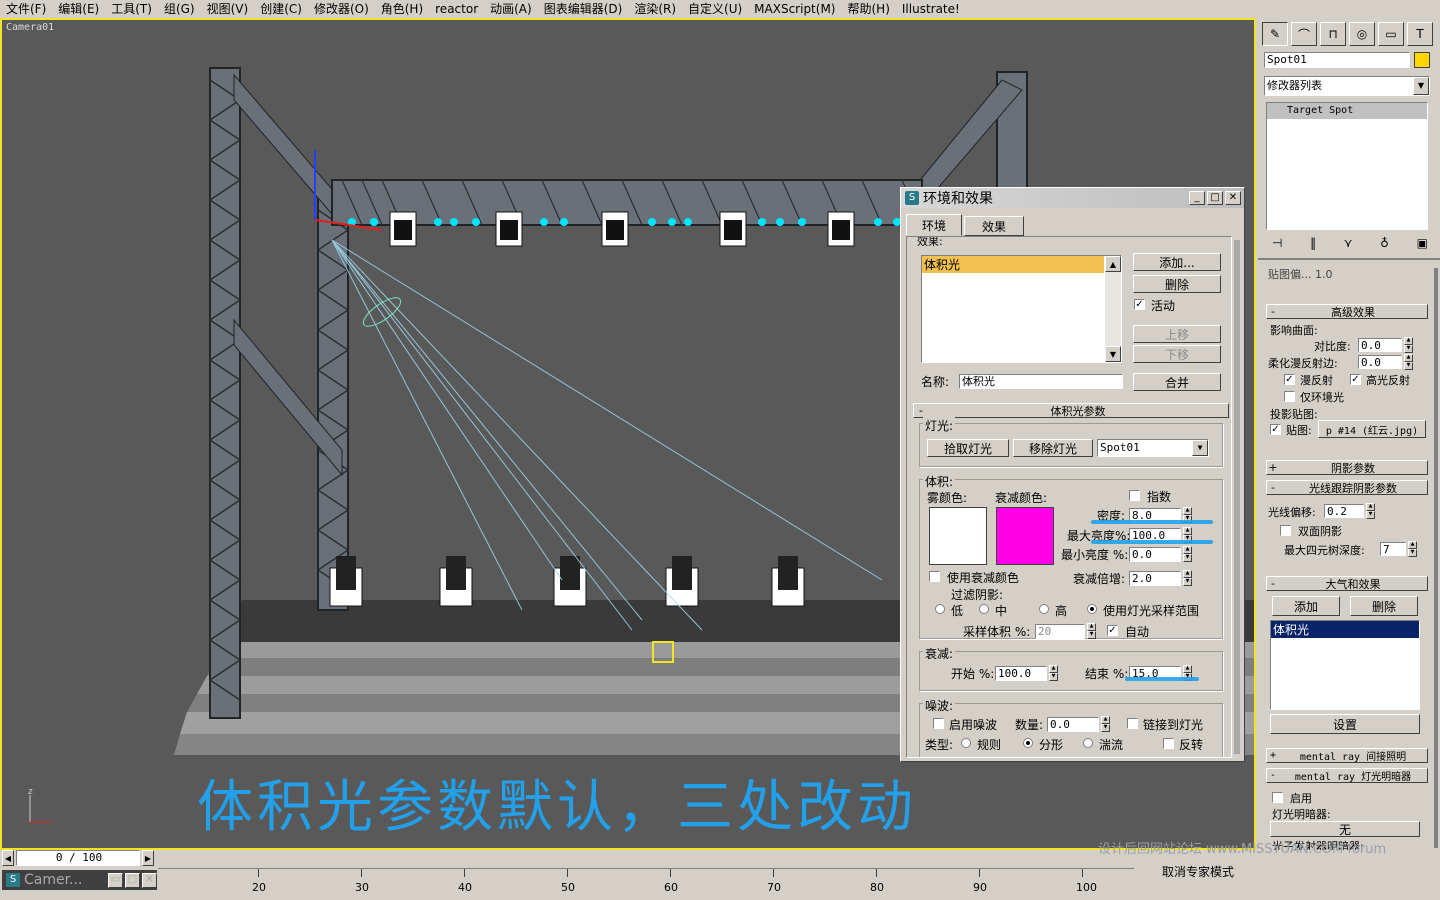 Image resolution: width=1440 pixels, height=900 pixels. What do you see at coordinates (1313, 243) in the screenshot?
I see `show-end-result-icon: ‖` at bounding box center [1313, 243].